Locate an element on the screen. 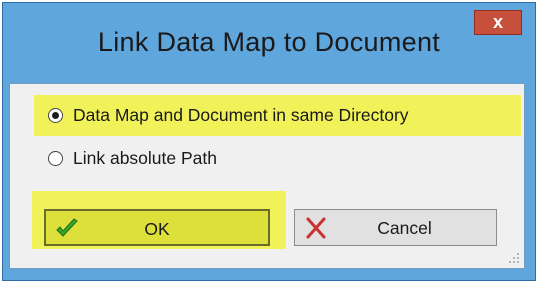 This screenshot has height=285, width=541. radio-absolute-path: Link absolute Path is located at coordinates (184, 158).